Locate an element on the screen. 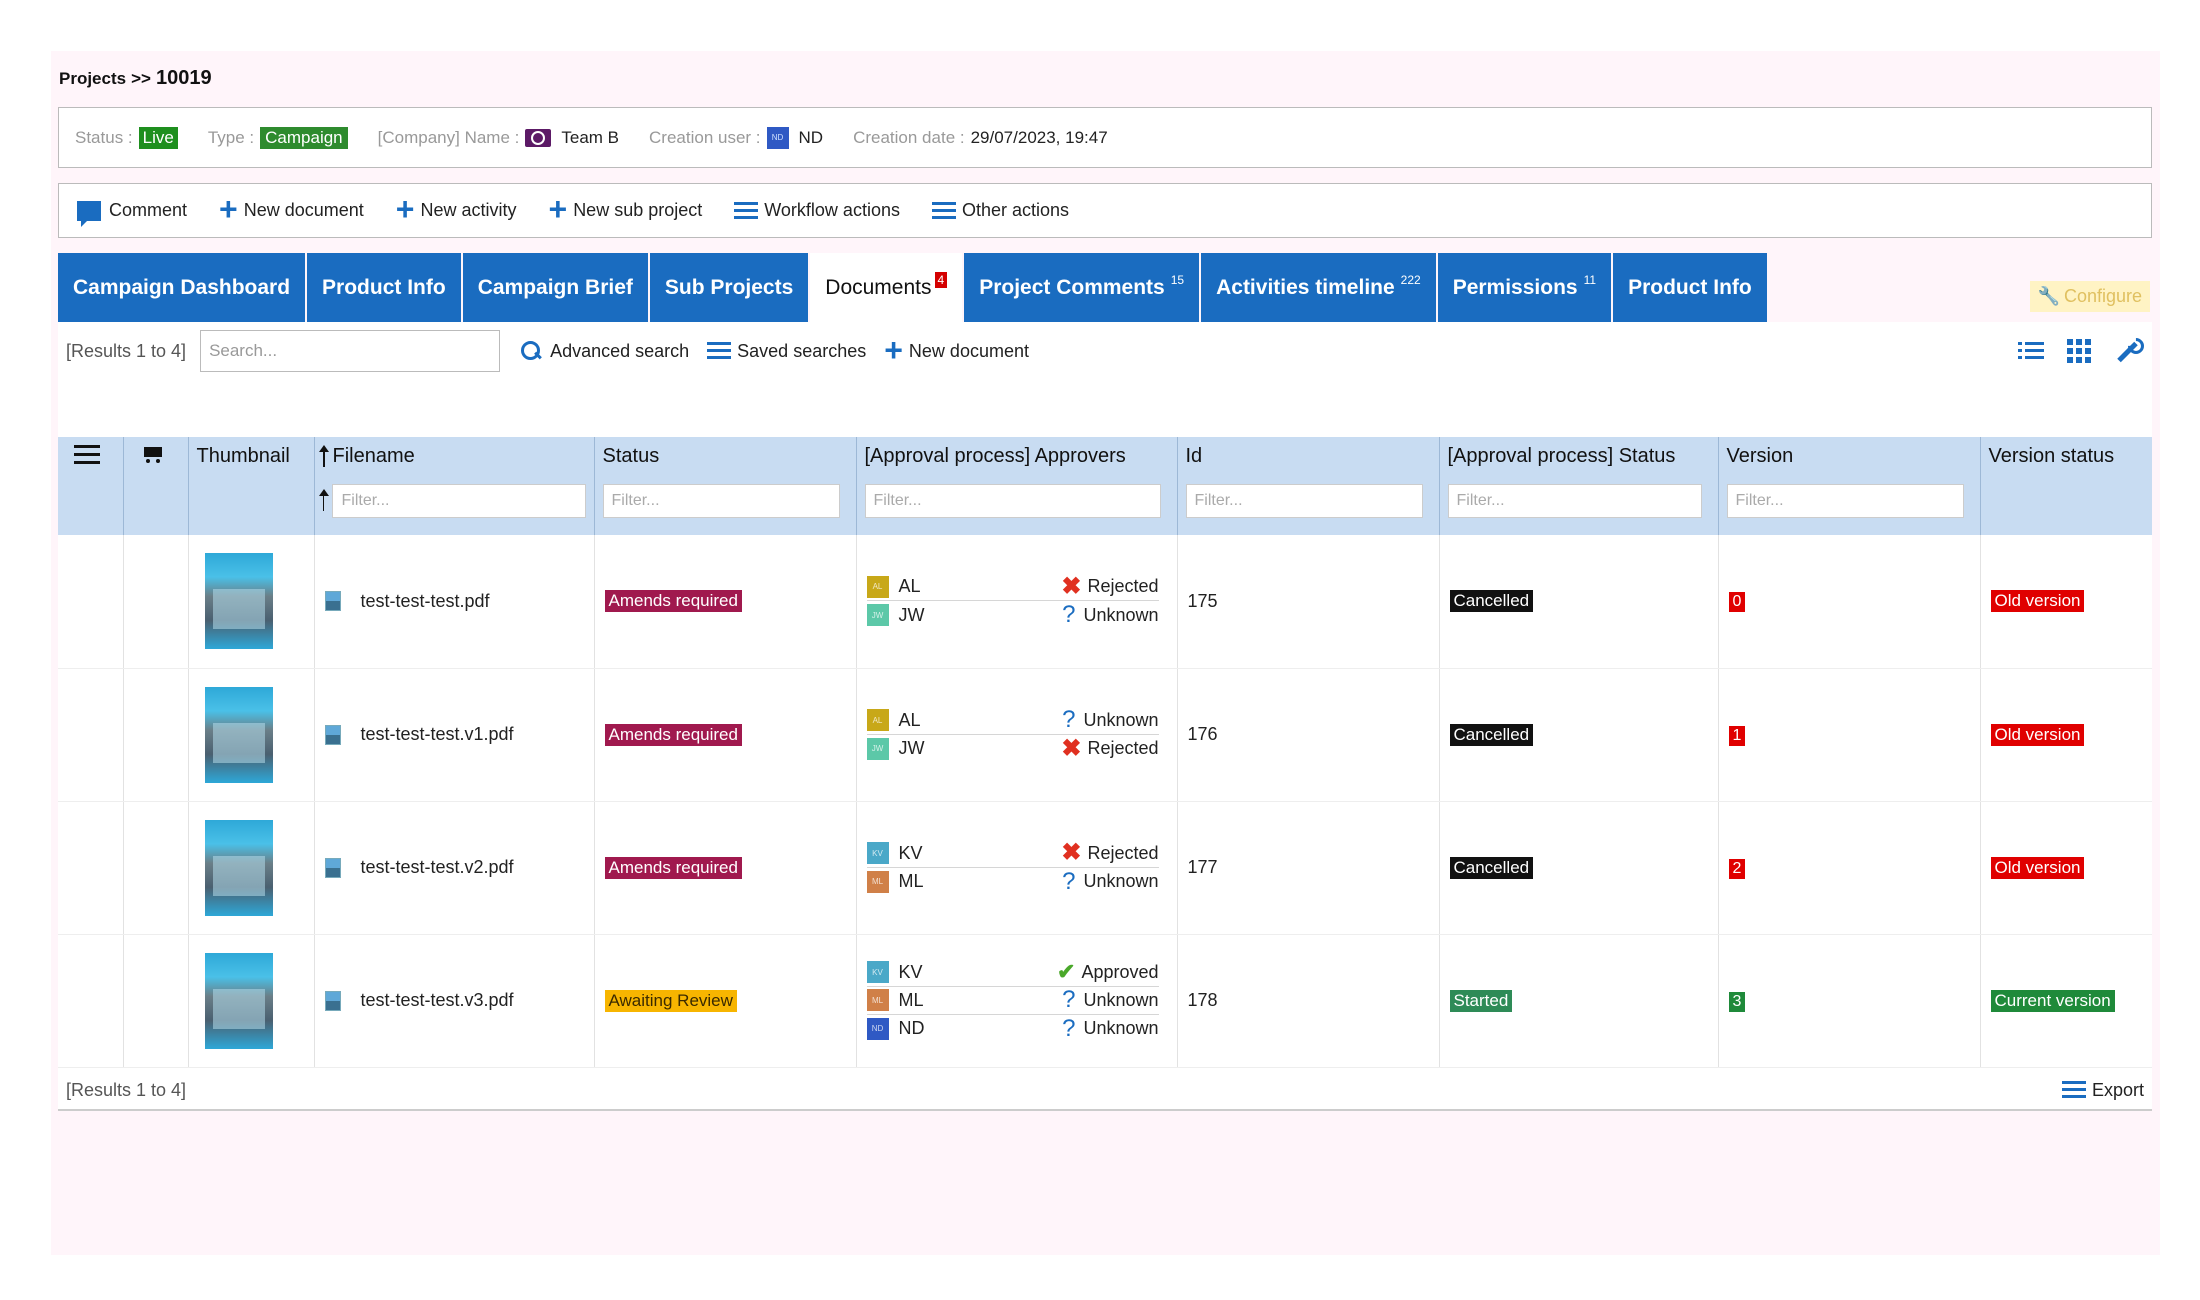 The height and width of the screenshot is (1300, 2200). new-activity-button: + New activity is located at coordinates (456, 209).